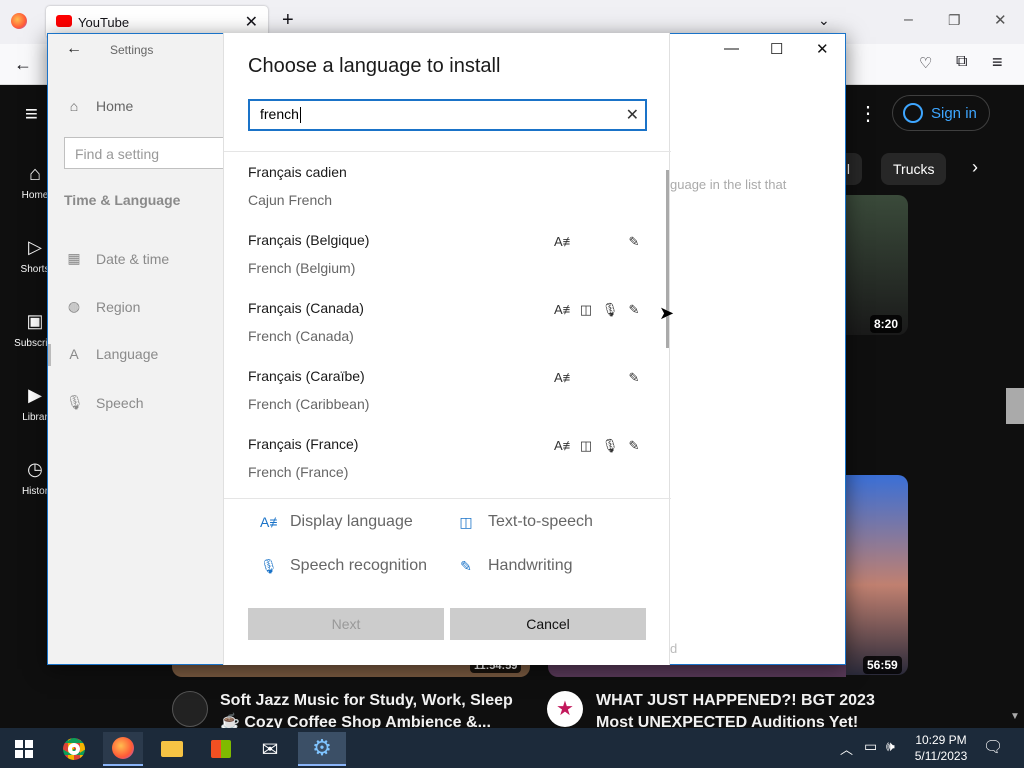 This screenshot has height=768, width=1024. I want to click on gear-icon: ⚙, so click(322, 747).